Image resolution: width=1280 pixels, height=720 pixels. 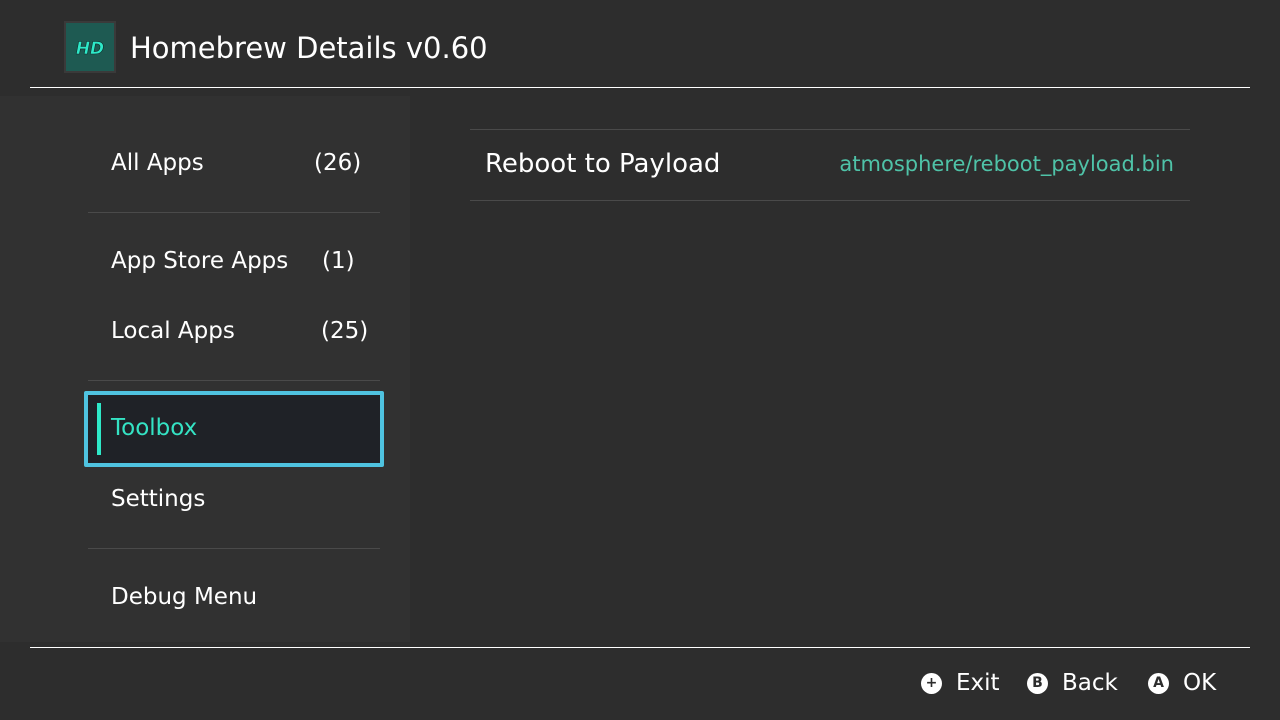 What do you see at coordinates (236, 163) in the screenshot?
I see `sidebar-item-all-apps: All Apps (26)` at bounding box center [236, 163].